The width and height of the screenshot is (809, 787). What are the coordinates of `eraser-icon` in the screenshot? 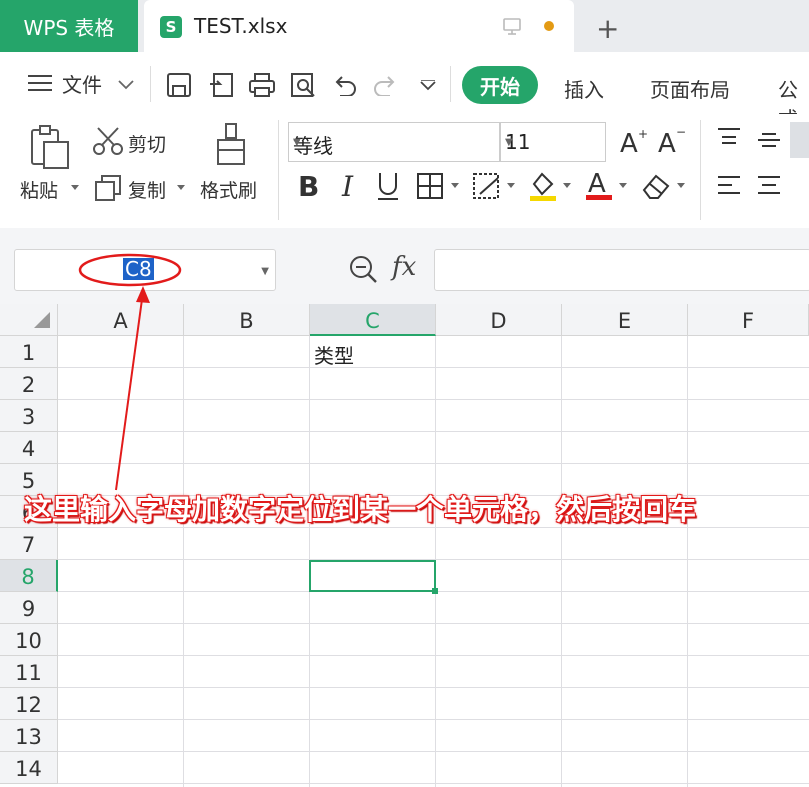 It's located at (656, 186).